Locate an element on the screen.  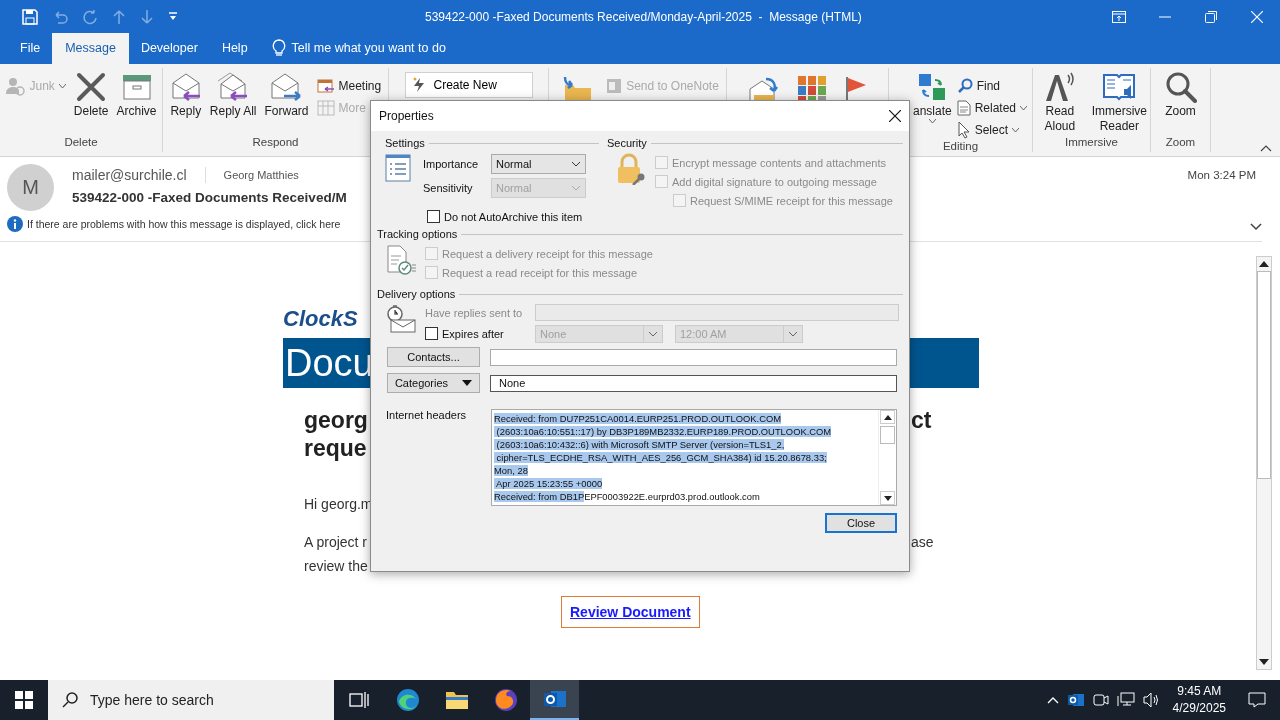
clock-date: 4/29/2025 is located at coordinates (1199, 708).